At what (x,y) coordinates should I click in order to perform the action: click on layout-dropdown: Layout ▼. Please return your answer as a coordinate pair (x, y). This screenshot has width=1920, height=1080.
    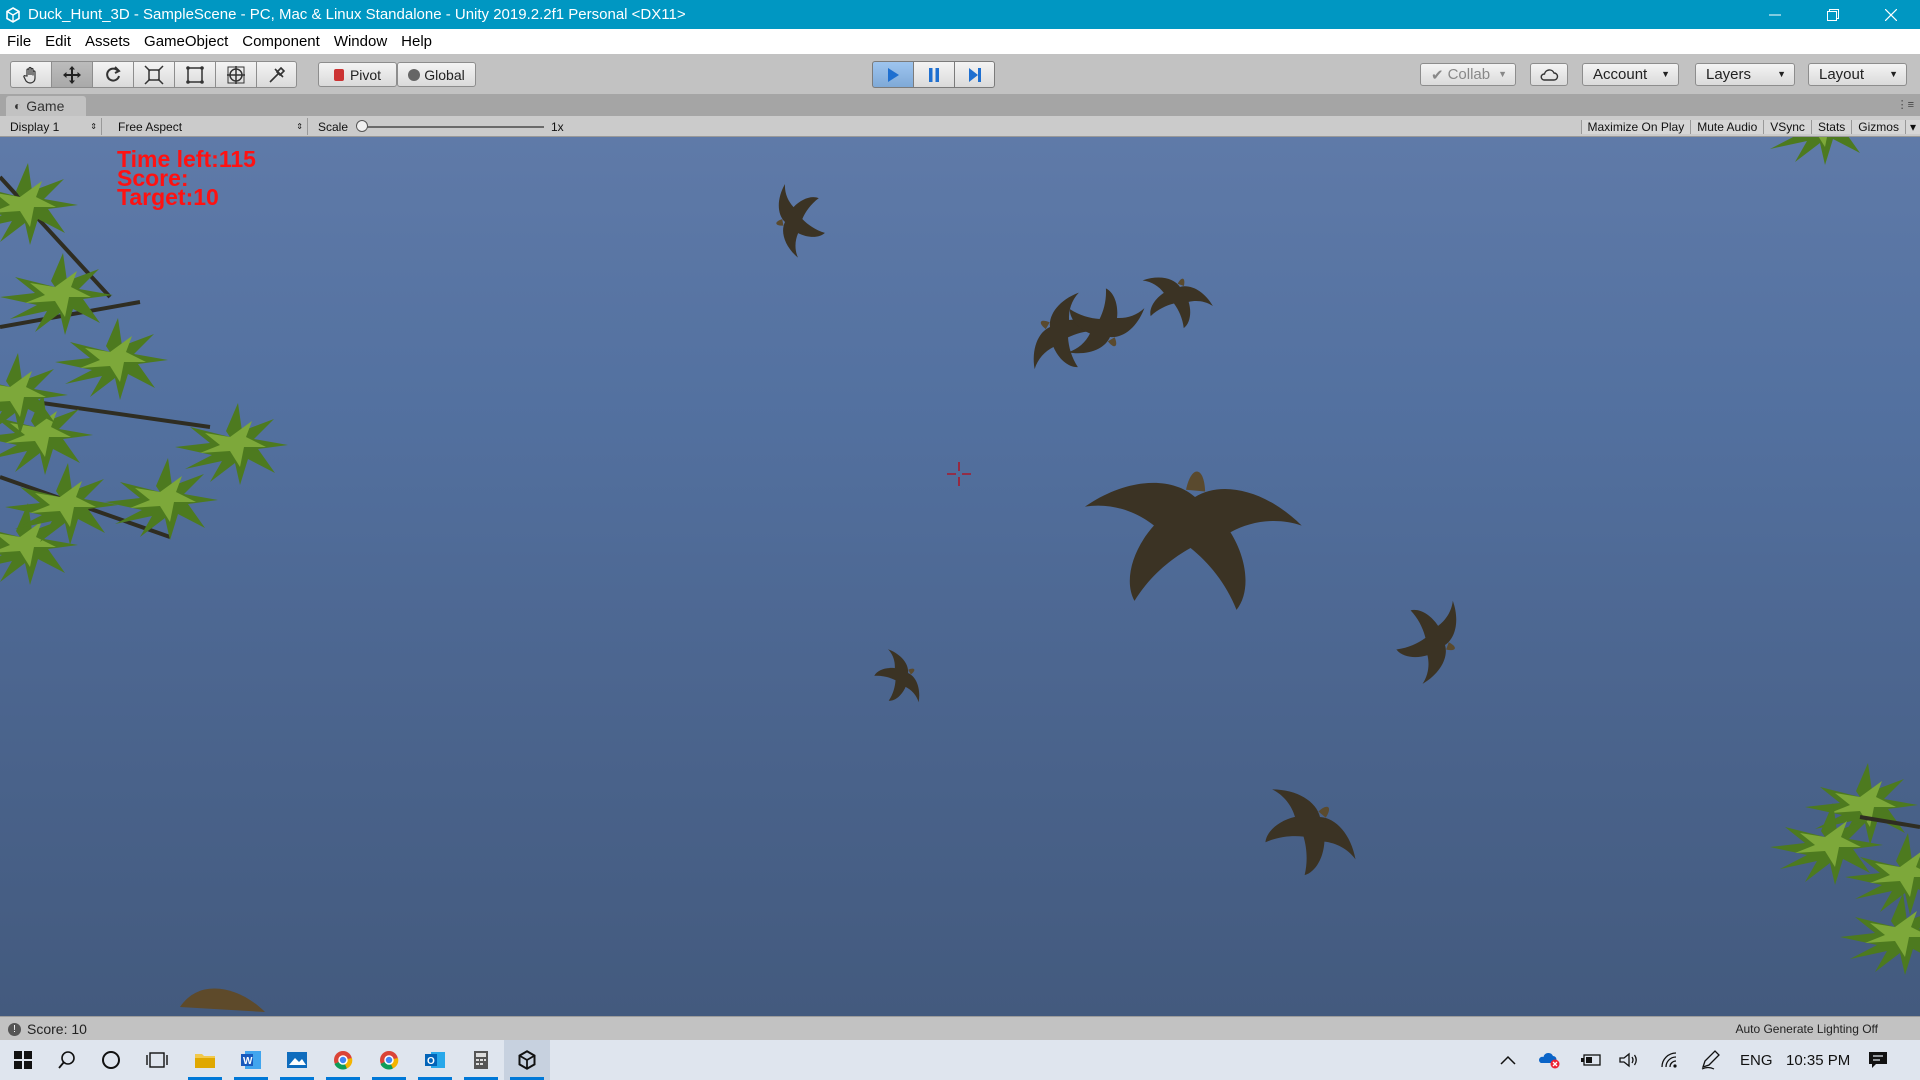
    Looking at the image, I should click on (1857, 74).